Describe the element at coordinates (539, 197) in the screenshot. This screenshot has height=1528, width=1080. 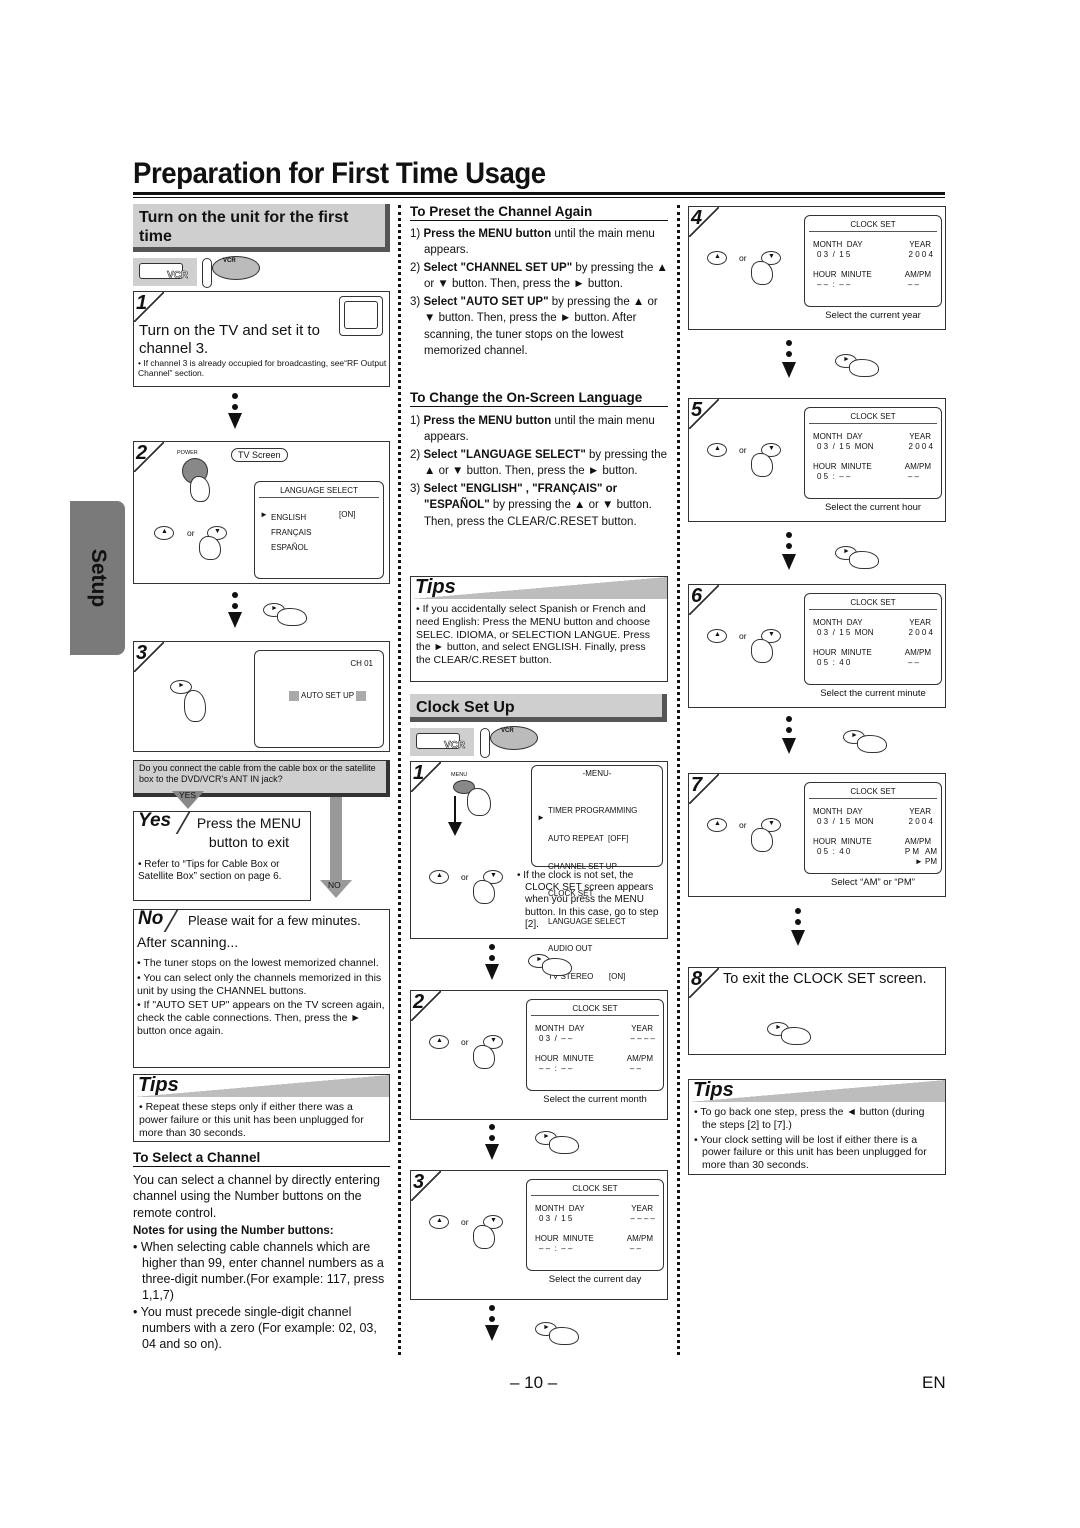
I see `title-rule-thin` at that location.